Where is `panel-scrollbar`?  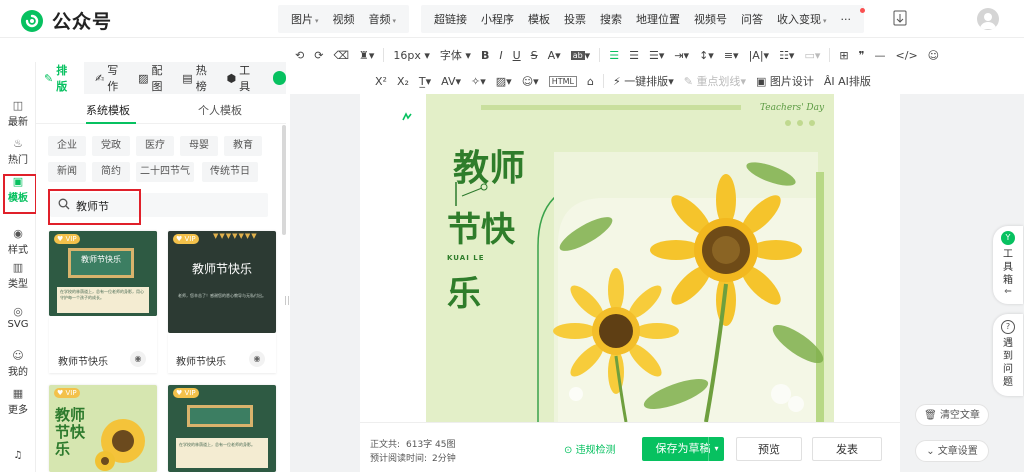 panel-scrollbar is located at coordinates (284, 180).